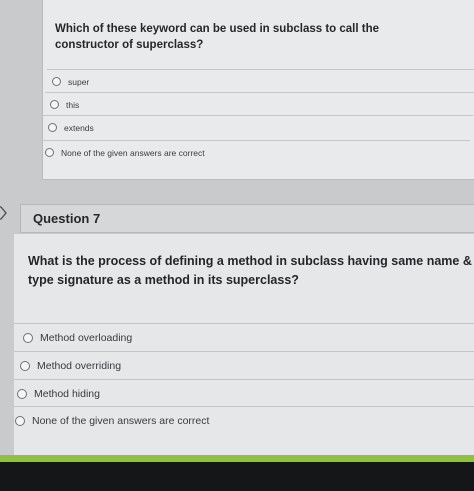  Describe the element at coordinates (67, 218) in the screenshot. I see `question-7-title: Question 7` at that location.